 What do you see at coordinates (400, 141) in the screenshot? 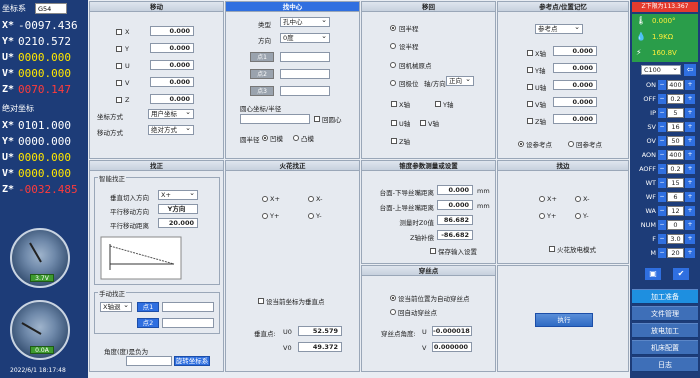
I see `check-z: Z轴` at bounding box center [400, 141].